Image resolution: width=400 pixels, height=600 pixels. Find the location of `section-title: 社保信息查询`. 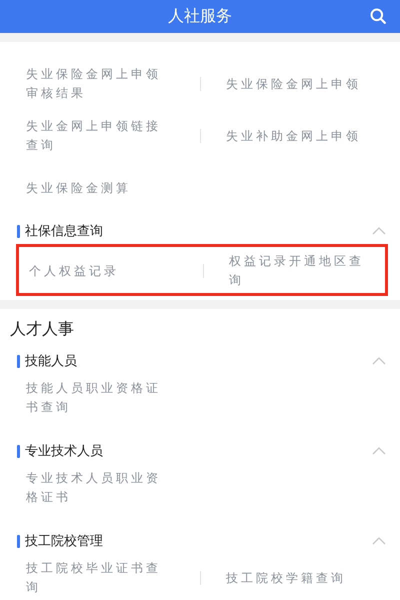

section-title: 社保信息查询 is located at coordinates (64, 231).